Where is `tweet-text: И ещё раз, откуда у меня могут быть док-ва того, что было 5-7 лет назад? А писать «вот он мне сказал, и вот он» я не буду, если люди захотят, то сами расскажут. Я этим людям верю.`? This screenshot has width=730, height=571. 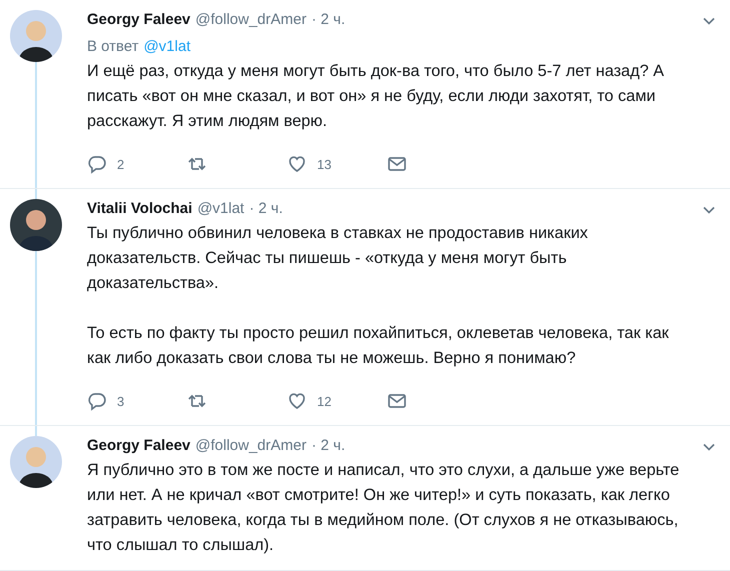 tweet-text: И ещё раз, откуда у меня могут быть док-ва того, что было 5-7 лет назад? А писать «вот он мне сказал, и вот он» я не буду, если люди захотят, то сами расскажут. Я этим людям верю. is located at coordinates (376, 96).